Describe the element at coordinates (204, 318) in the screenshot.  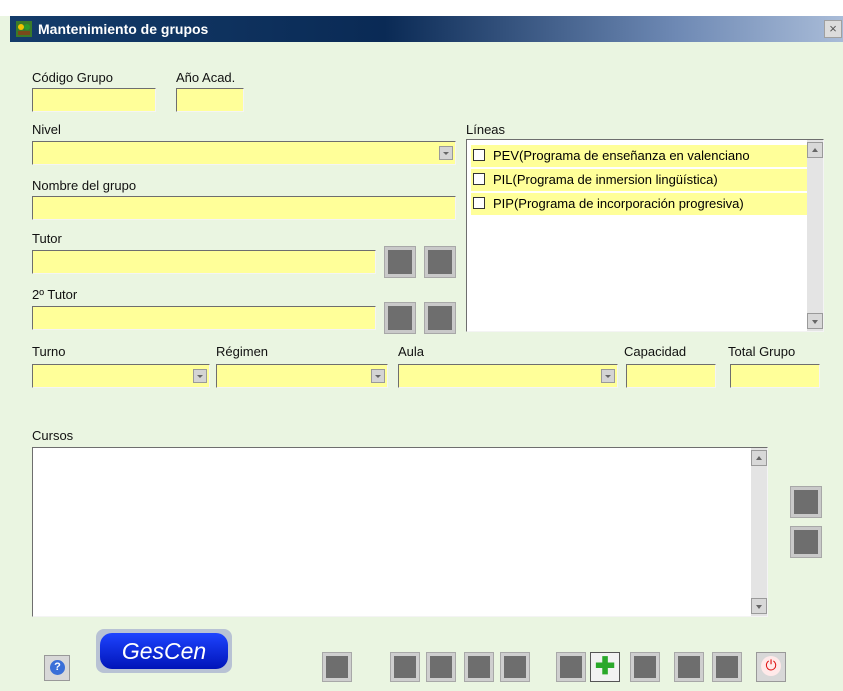
I see `tutor2-input` at that location.